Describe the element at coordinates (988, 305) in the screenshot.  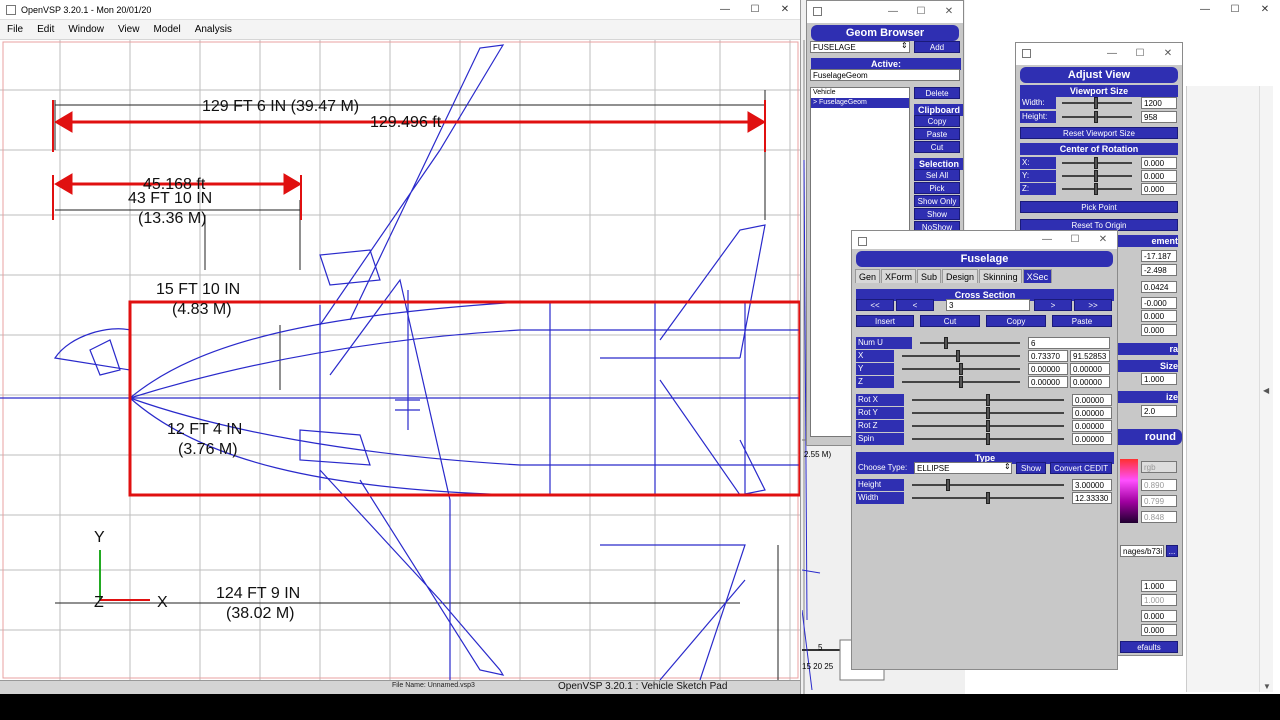
I see `xsec-index-field: 3` at that location.